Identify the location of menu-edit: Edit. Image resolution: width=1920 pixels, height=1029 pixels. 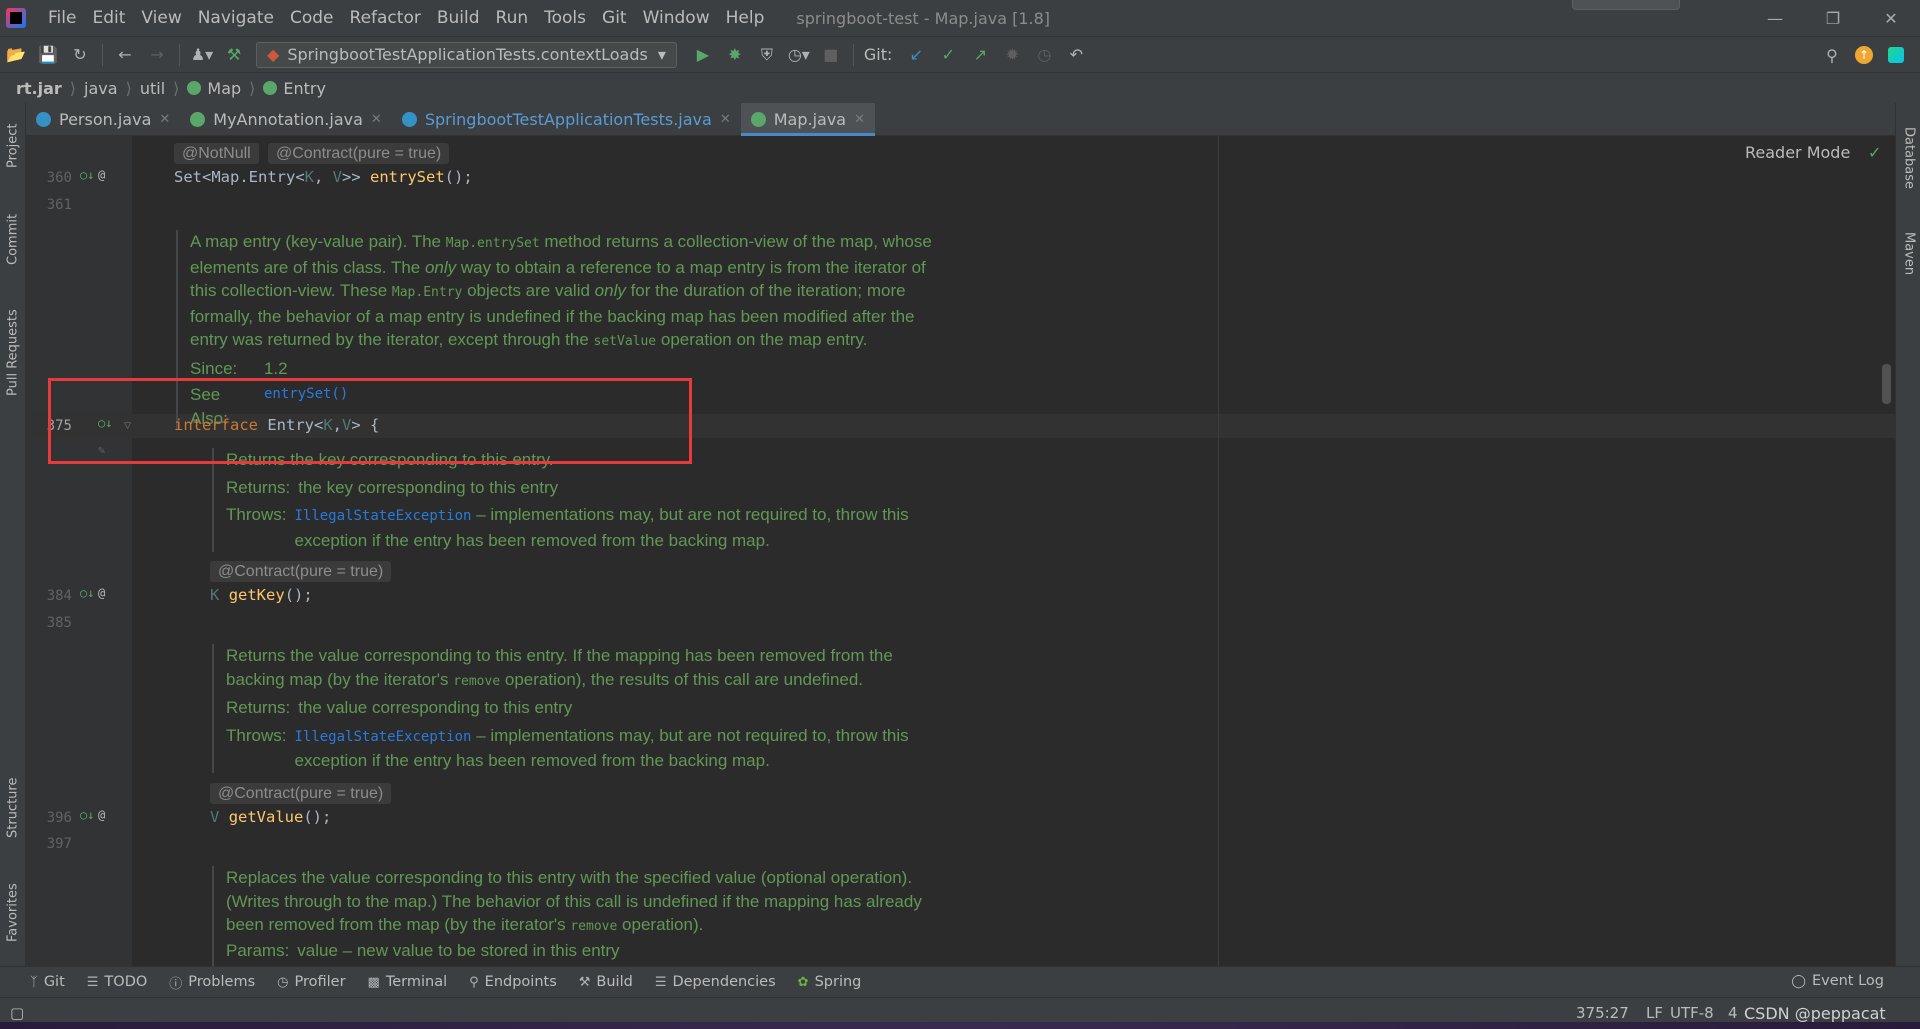
(108, 18).